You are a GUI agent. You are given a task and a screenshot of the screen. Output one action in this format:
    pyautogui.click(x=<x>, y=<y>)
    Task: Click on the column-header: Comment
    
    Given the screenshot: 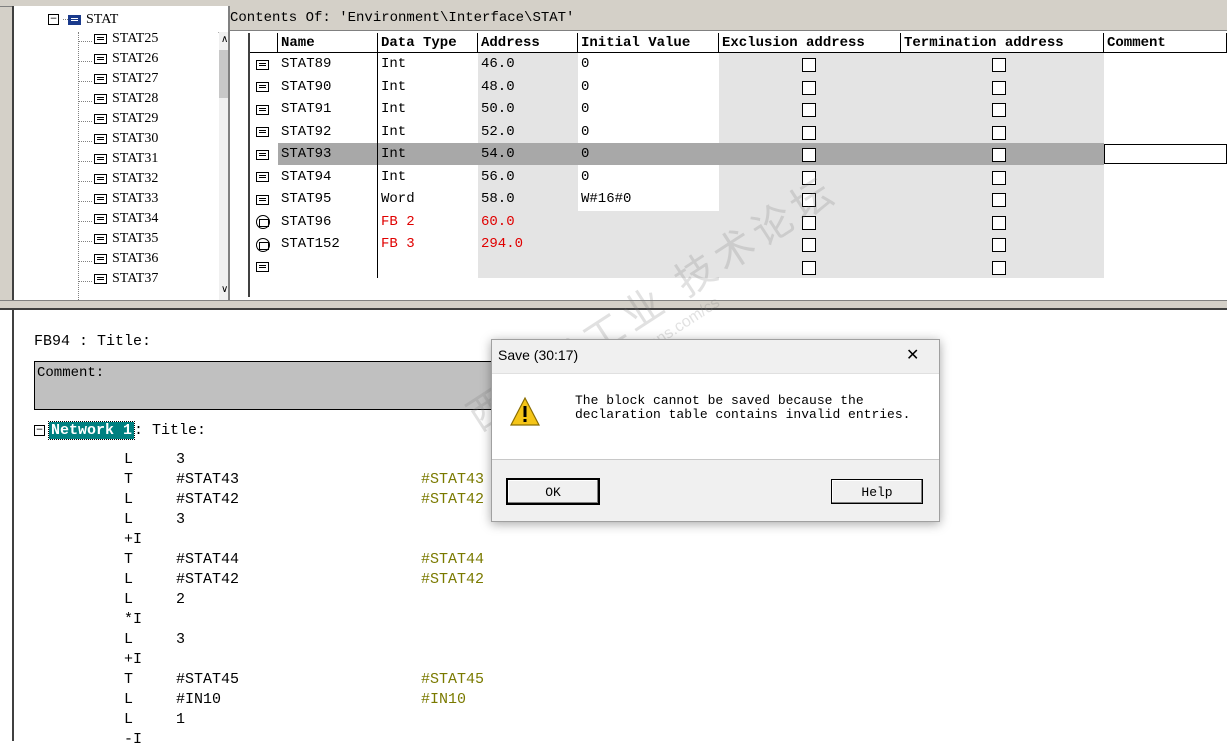 What is the action you would take?
    pyautogui.click(x=1165, y=43)
    